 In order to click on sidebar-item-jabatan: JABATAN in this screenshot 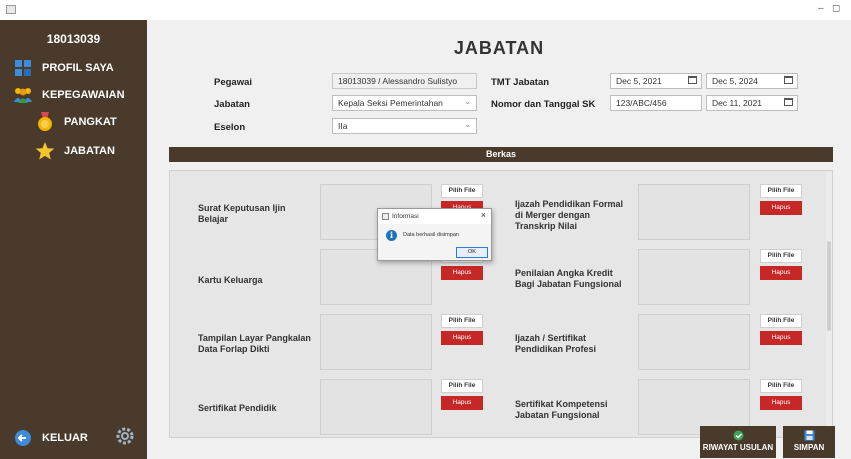, I will do `click(73, 151)`.